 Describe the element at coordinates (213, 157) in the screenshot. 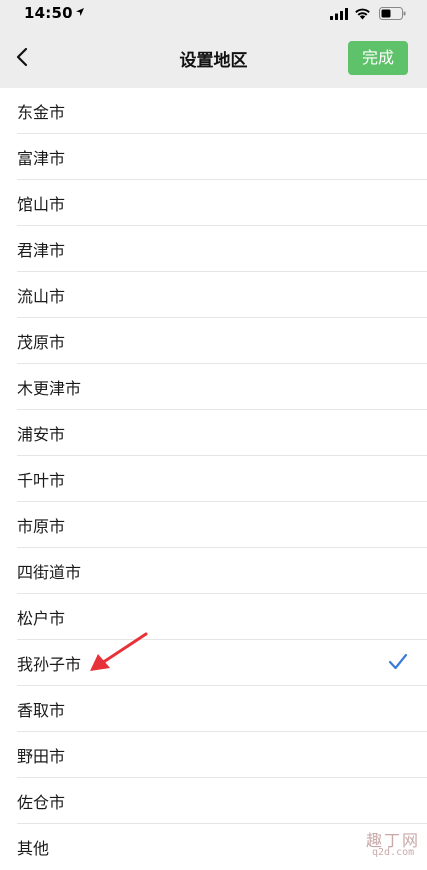

I see `list-item: 富津市` at that location.